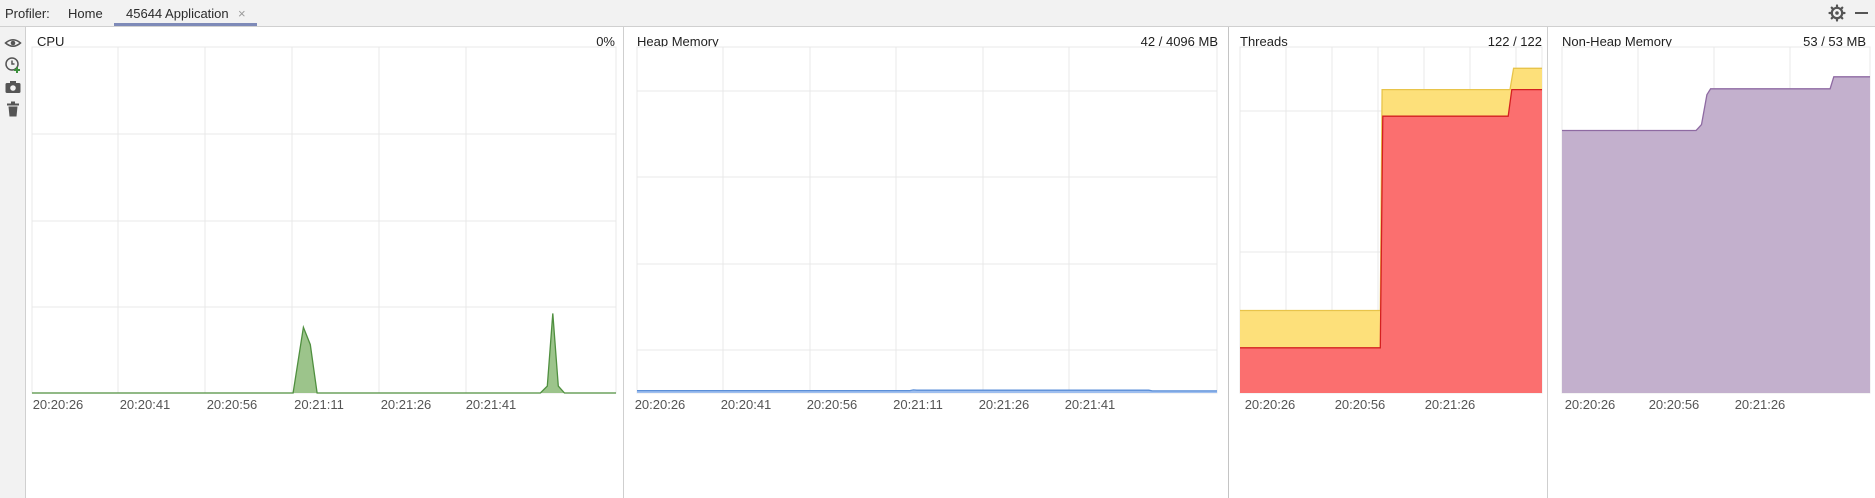 This screenshot has width=1875, height=498. I want to click on eye-icon, so click(13, 43).